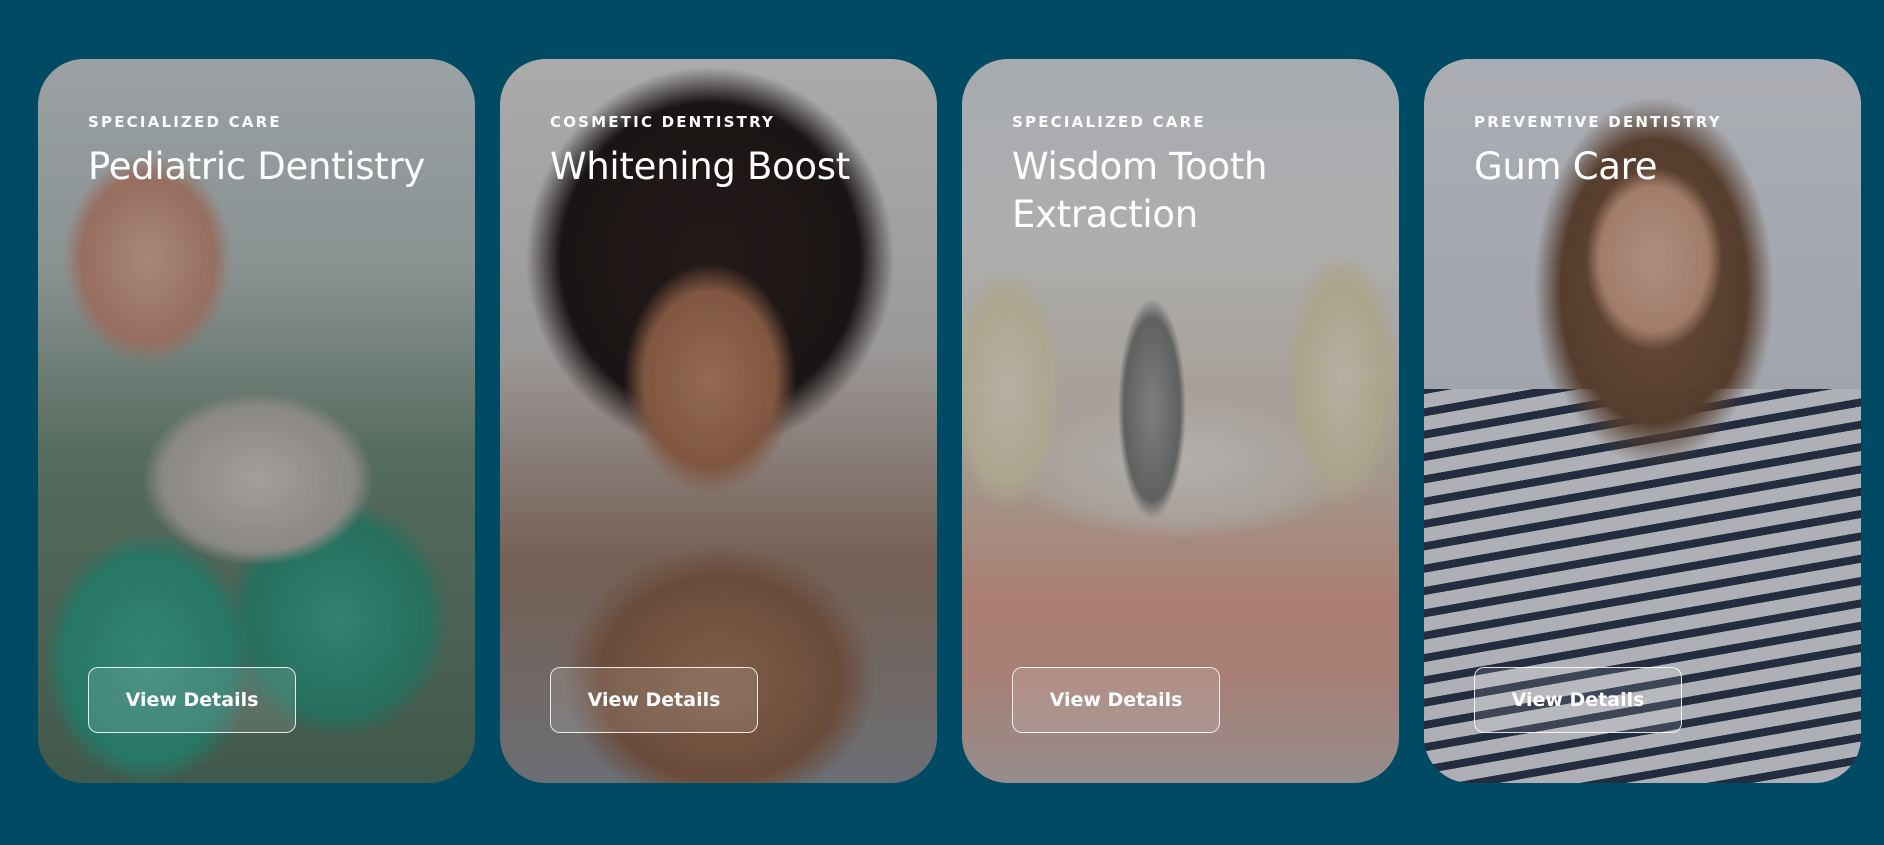 Image resolution: width=1884 pixels, height=845 pixels. What do you see at coordinates (1598, 122) in the screenshot?
I see `card-category: PREVENTIVE DENTISTRY` at bounding box center [1598, 122].